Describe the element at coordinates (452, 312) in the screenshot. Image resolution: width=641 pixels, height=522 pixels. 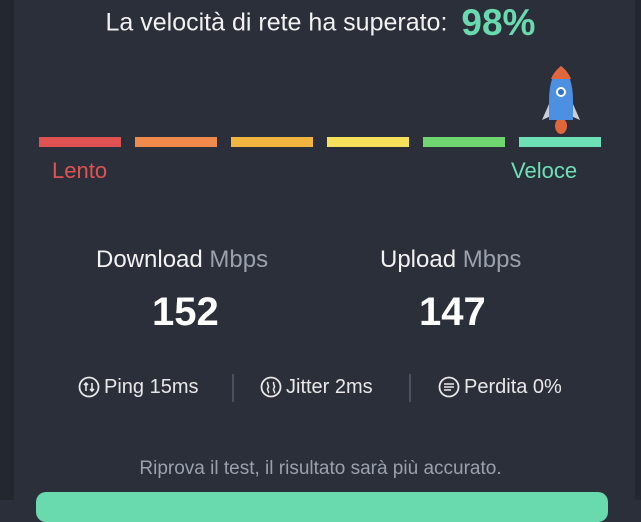
I see `upload-speed: 147` at that location.